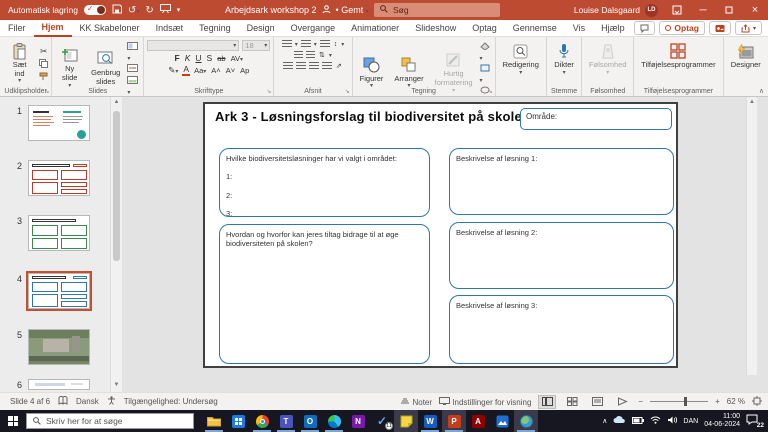  I want to click on font-name-select: ▾, so click(193, 45).